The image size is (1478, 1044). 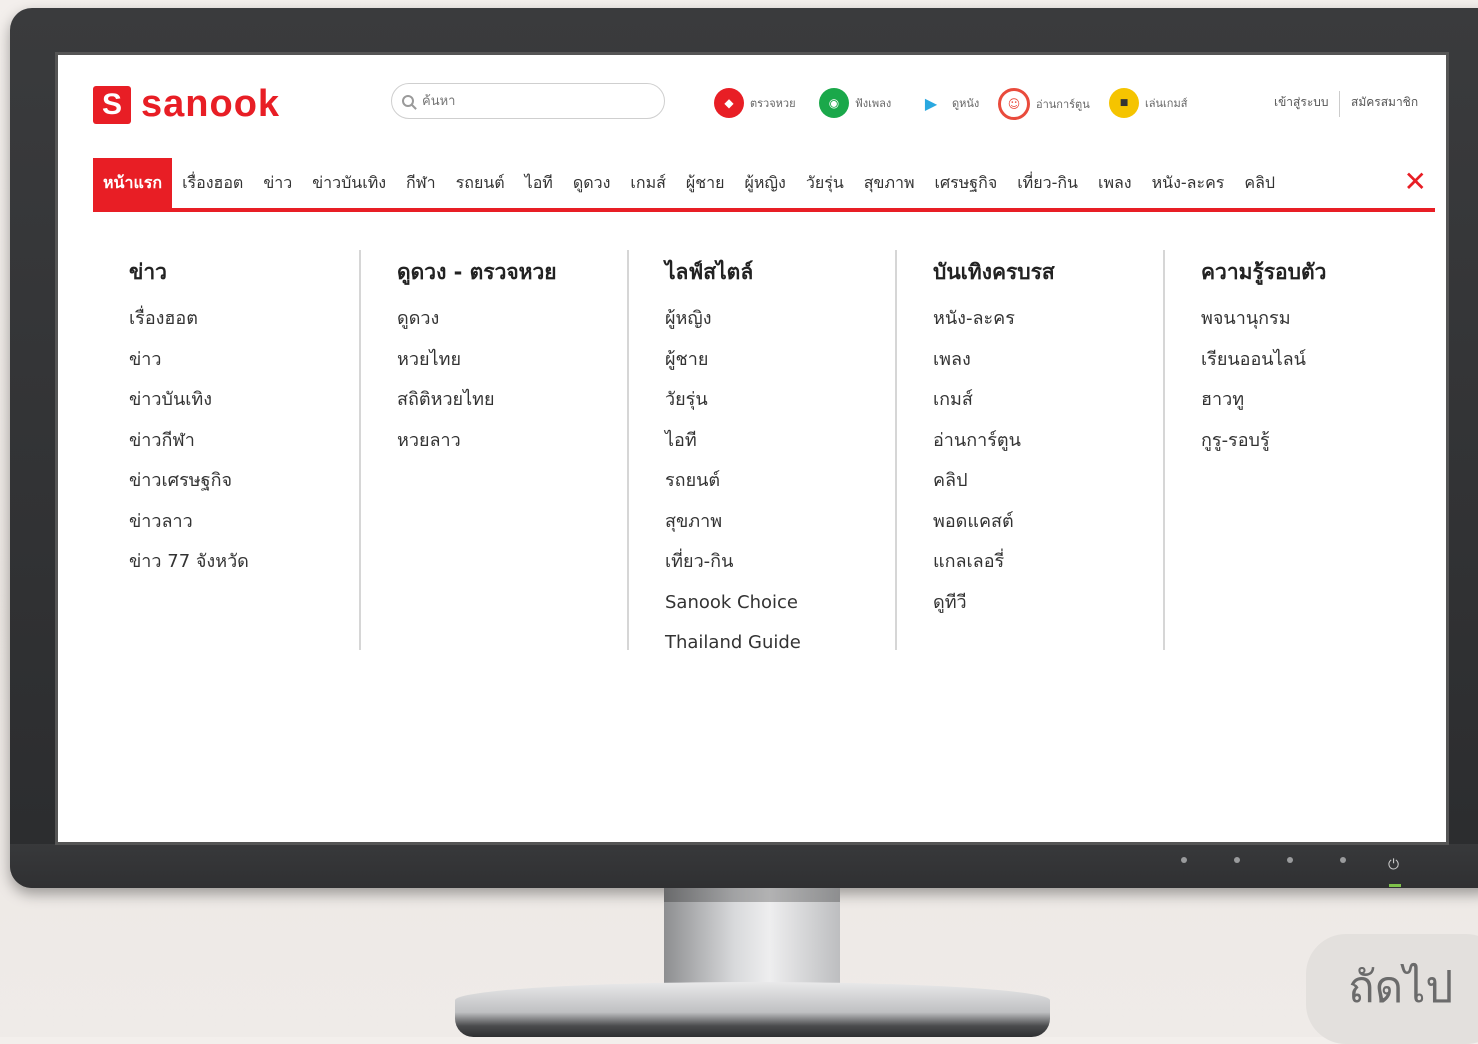 I want to click on quick-link-movie: ▶ ดูหนัง, so click(x=947, y=103).